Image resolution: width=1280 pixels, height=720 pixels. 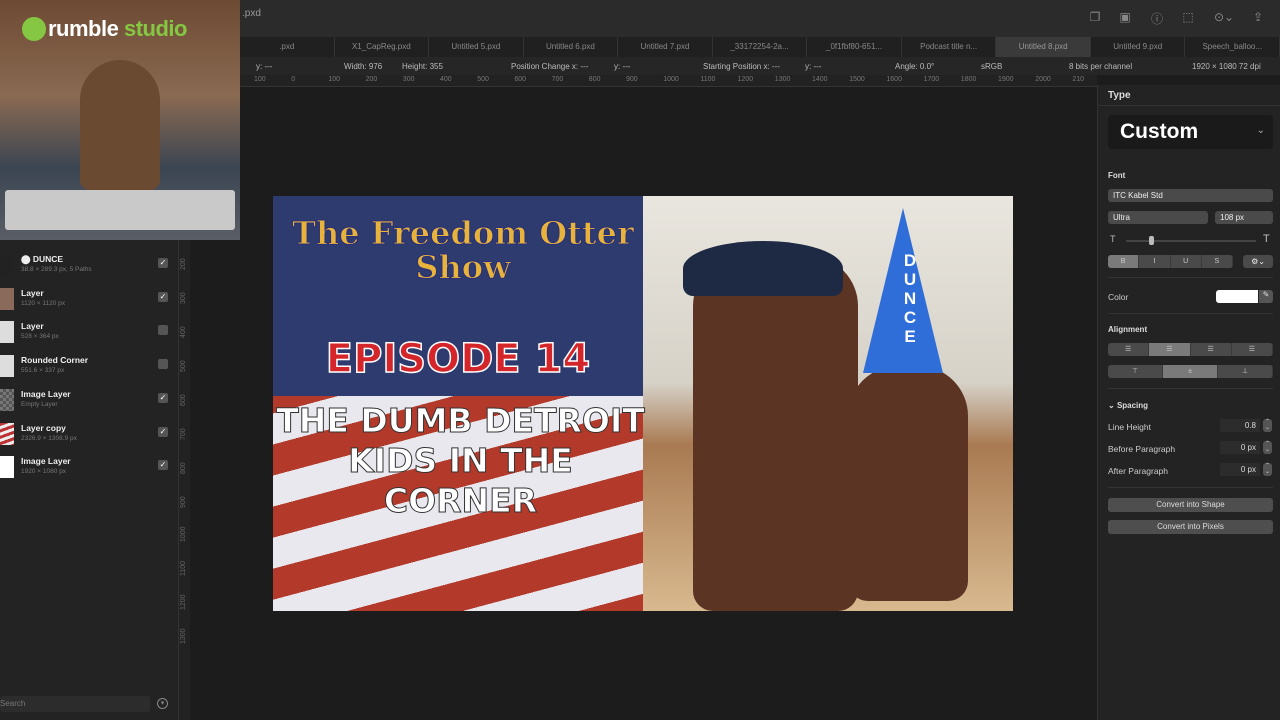 I want to click on small-otter, so click(x=908, y=483).